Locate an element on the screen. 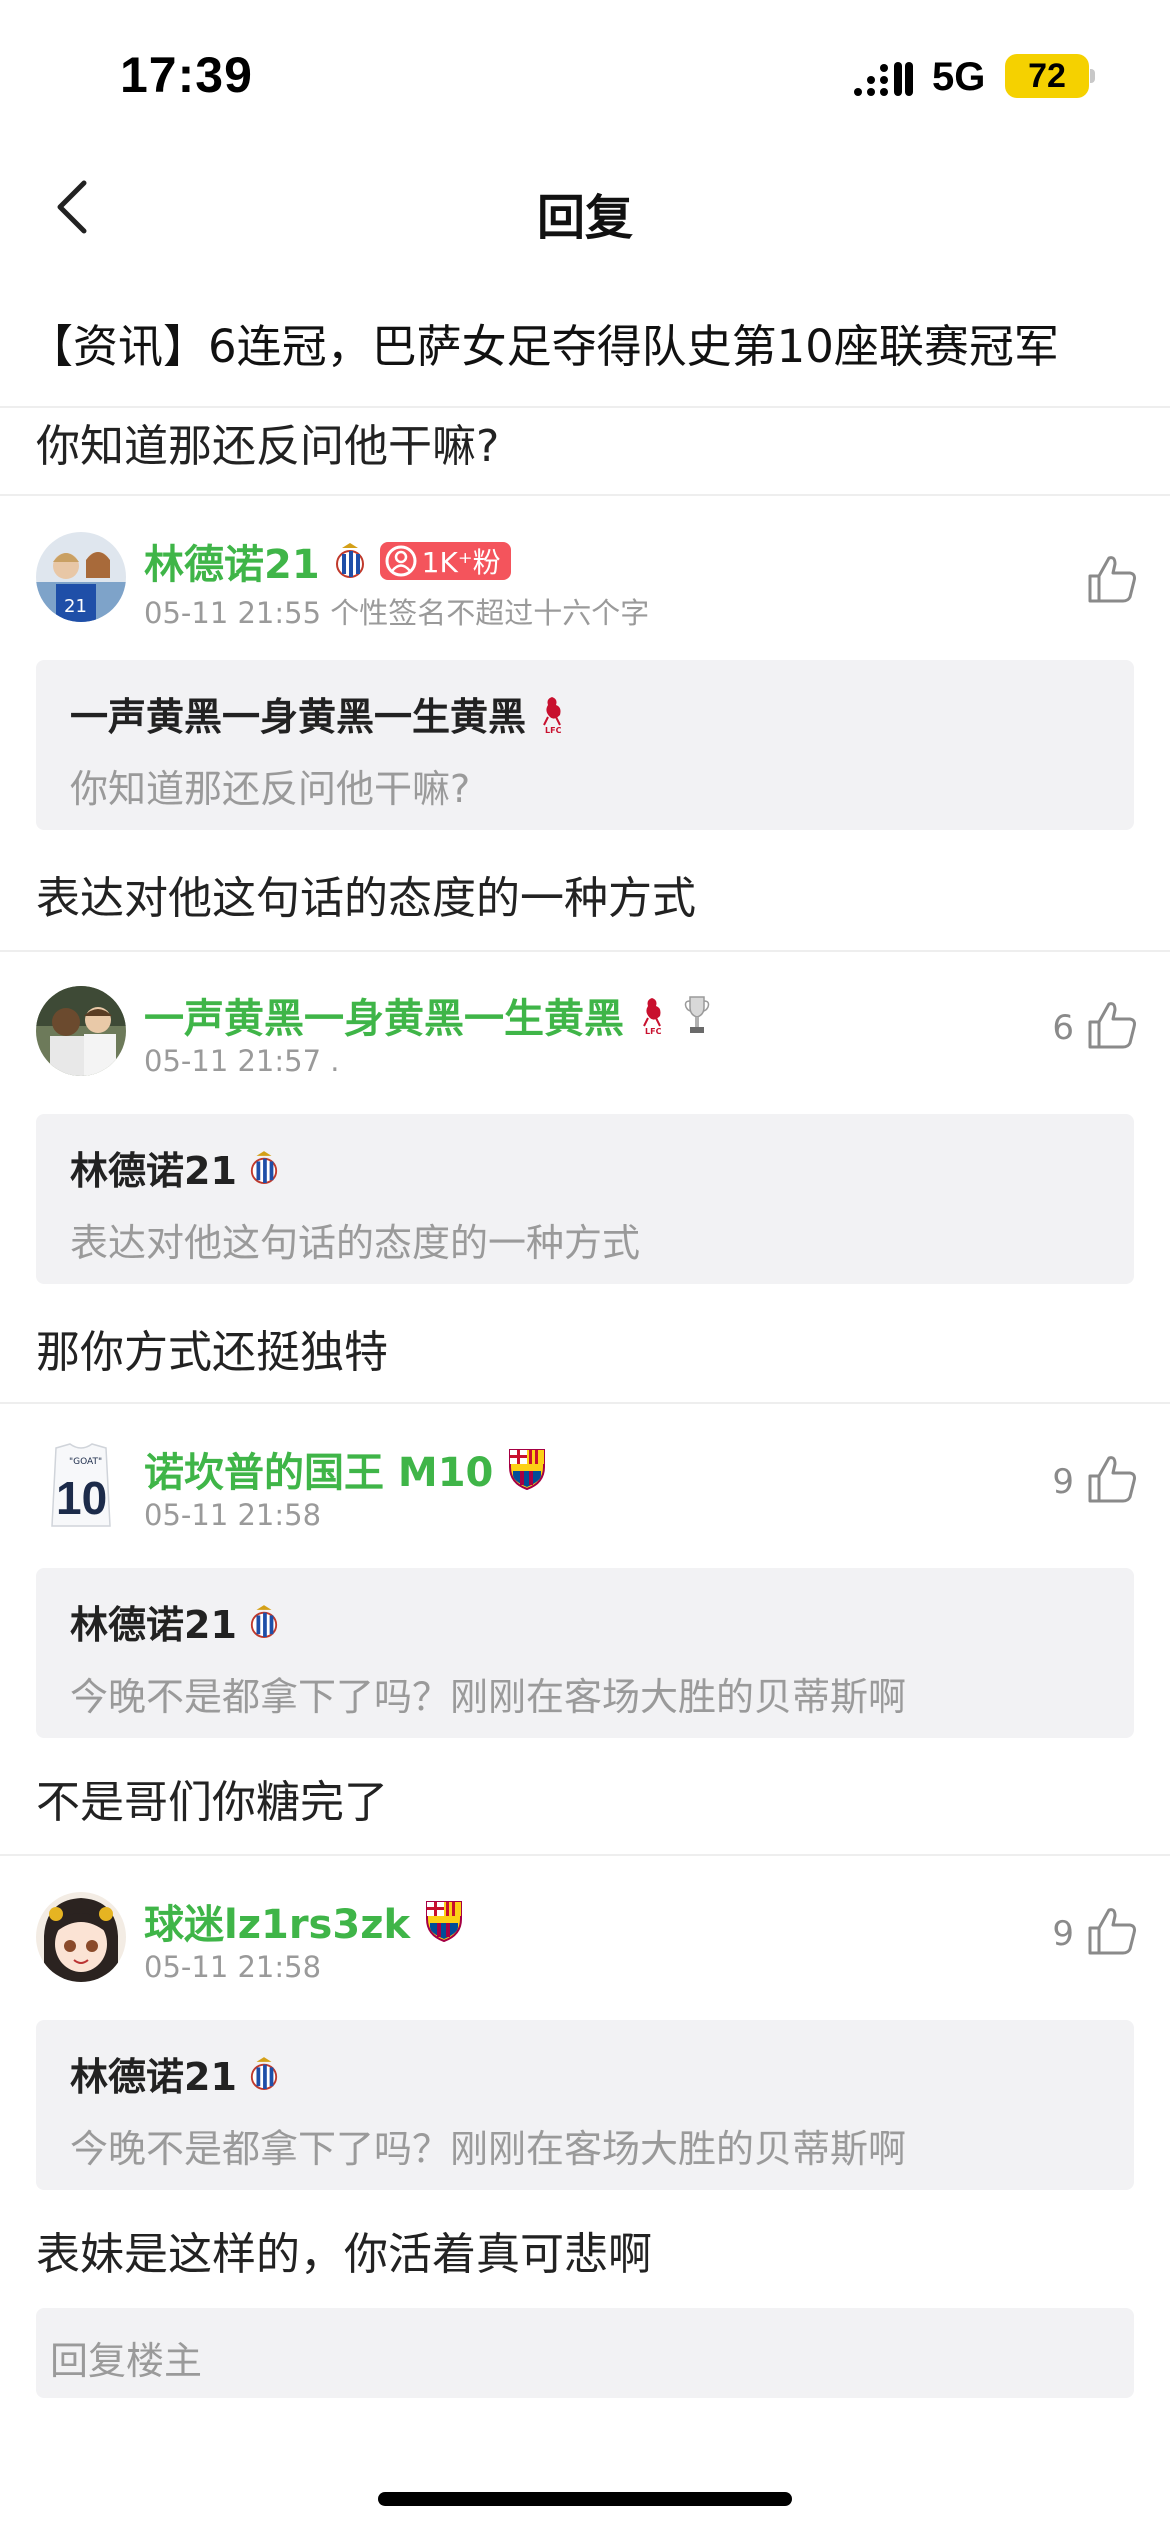 This screenshot has height=2532, width=1170. svg-text: 21 is located at coordinates (75, 606).